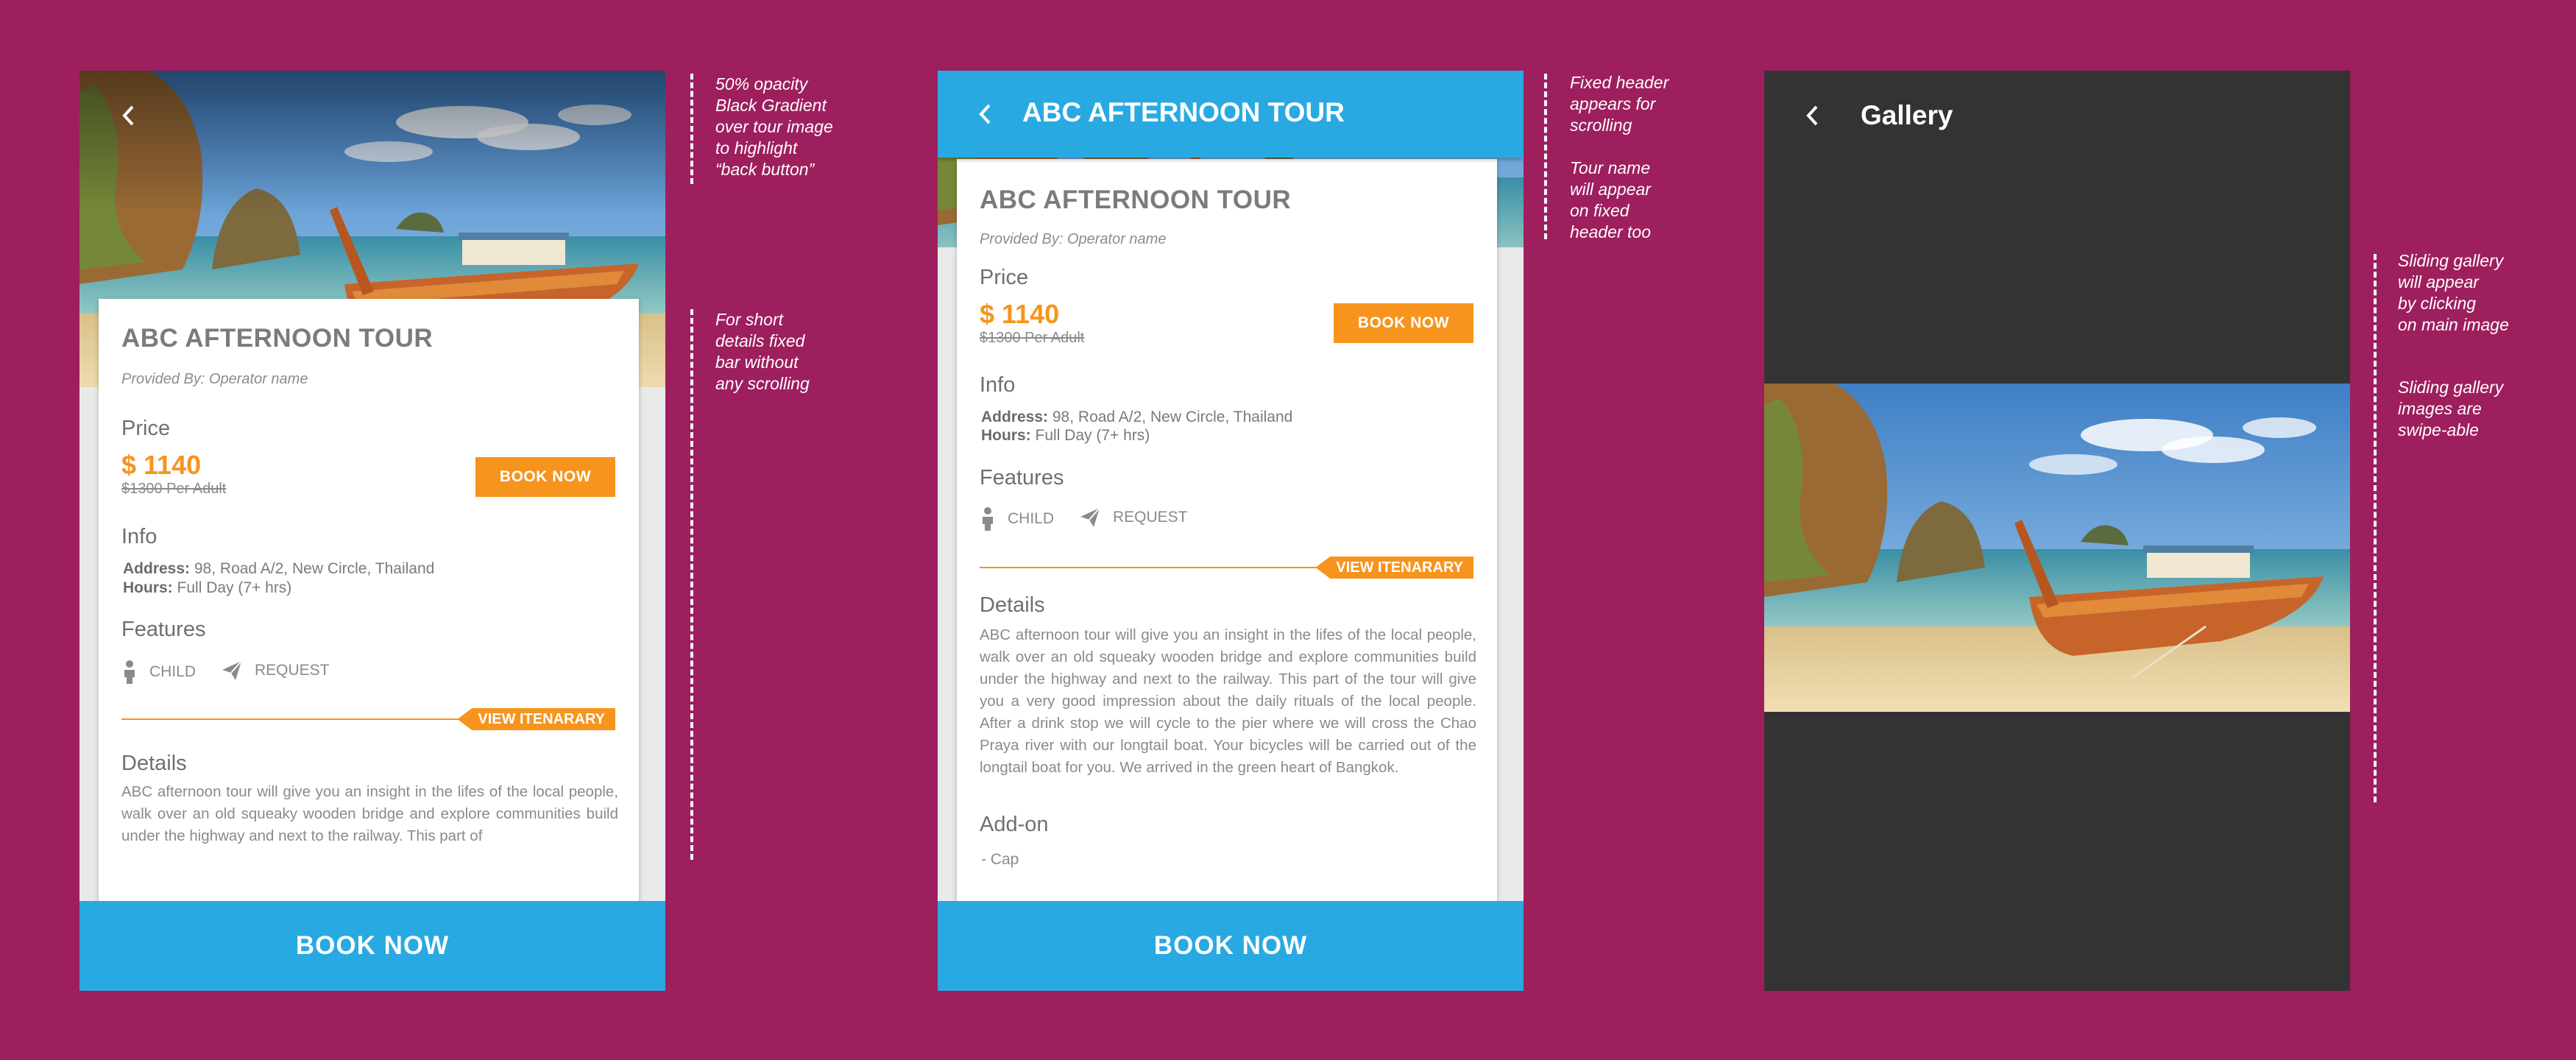  What do you see at coordinates (1610, 231) in the screenshot?
I see `note-line: header too` at bounding box center [1610, 231].